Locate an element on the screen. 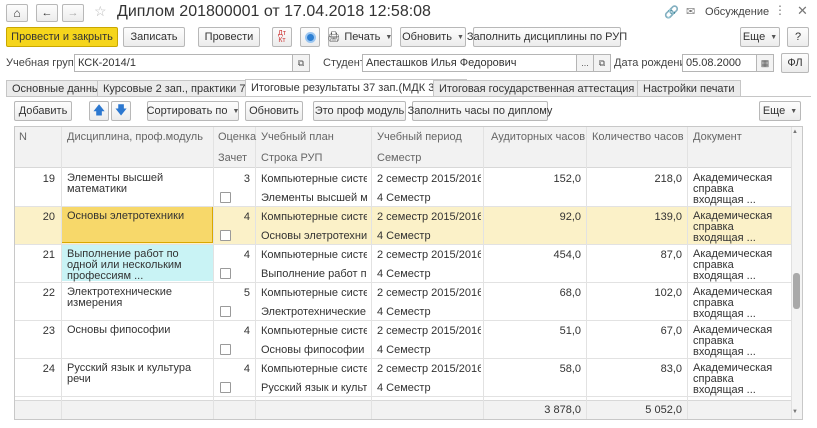 The height and width of the screenshot is (428, 817). sort-button: Сортировать по ▼ is located at coordinates (193, 111).